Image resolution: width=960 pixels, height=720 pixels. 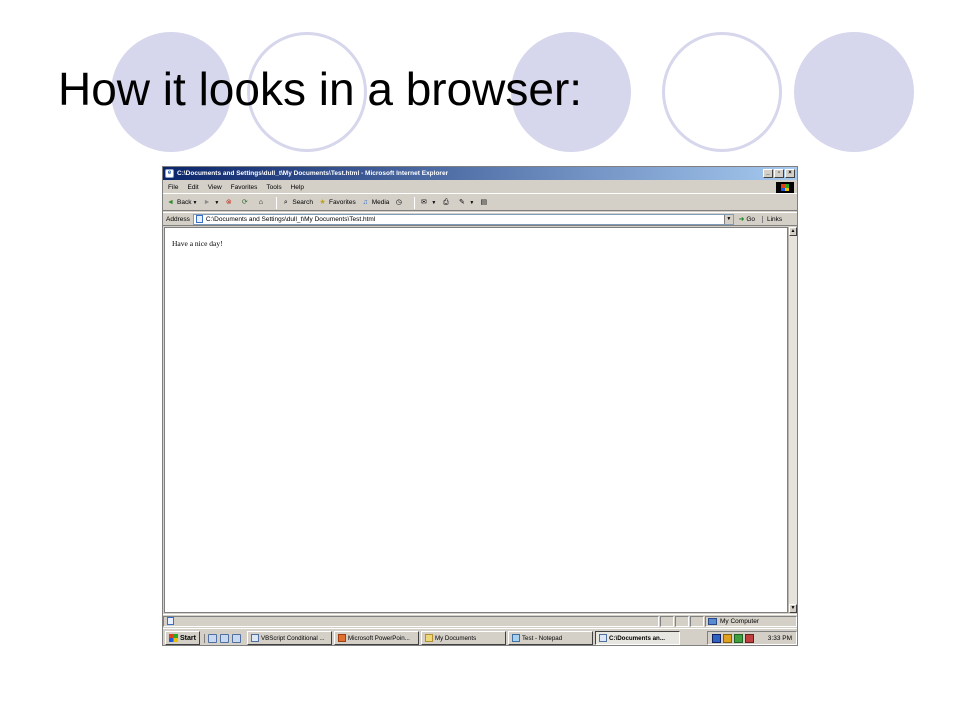 I want to click on folder-icon, so click(x=428, y=638).